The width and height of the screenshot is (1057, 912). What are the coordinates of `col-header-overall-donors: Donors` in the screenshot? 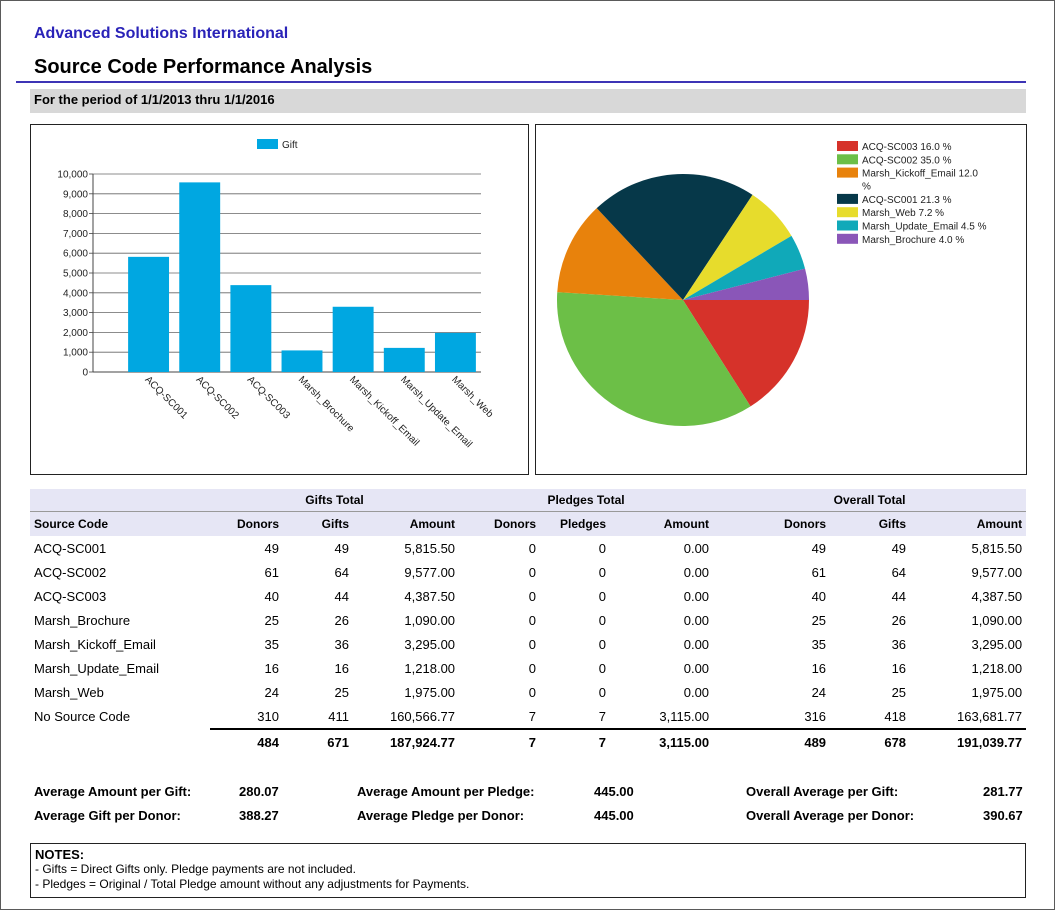 It's located at (772, 523).